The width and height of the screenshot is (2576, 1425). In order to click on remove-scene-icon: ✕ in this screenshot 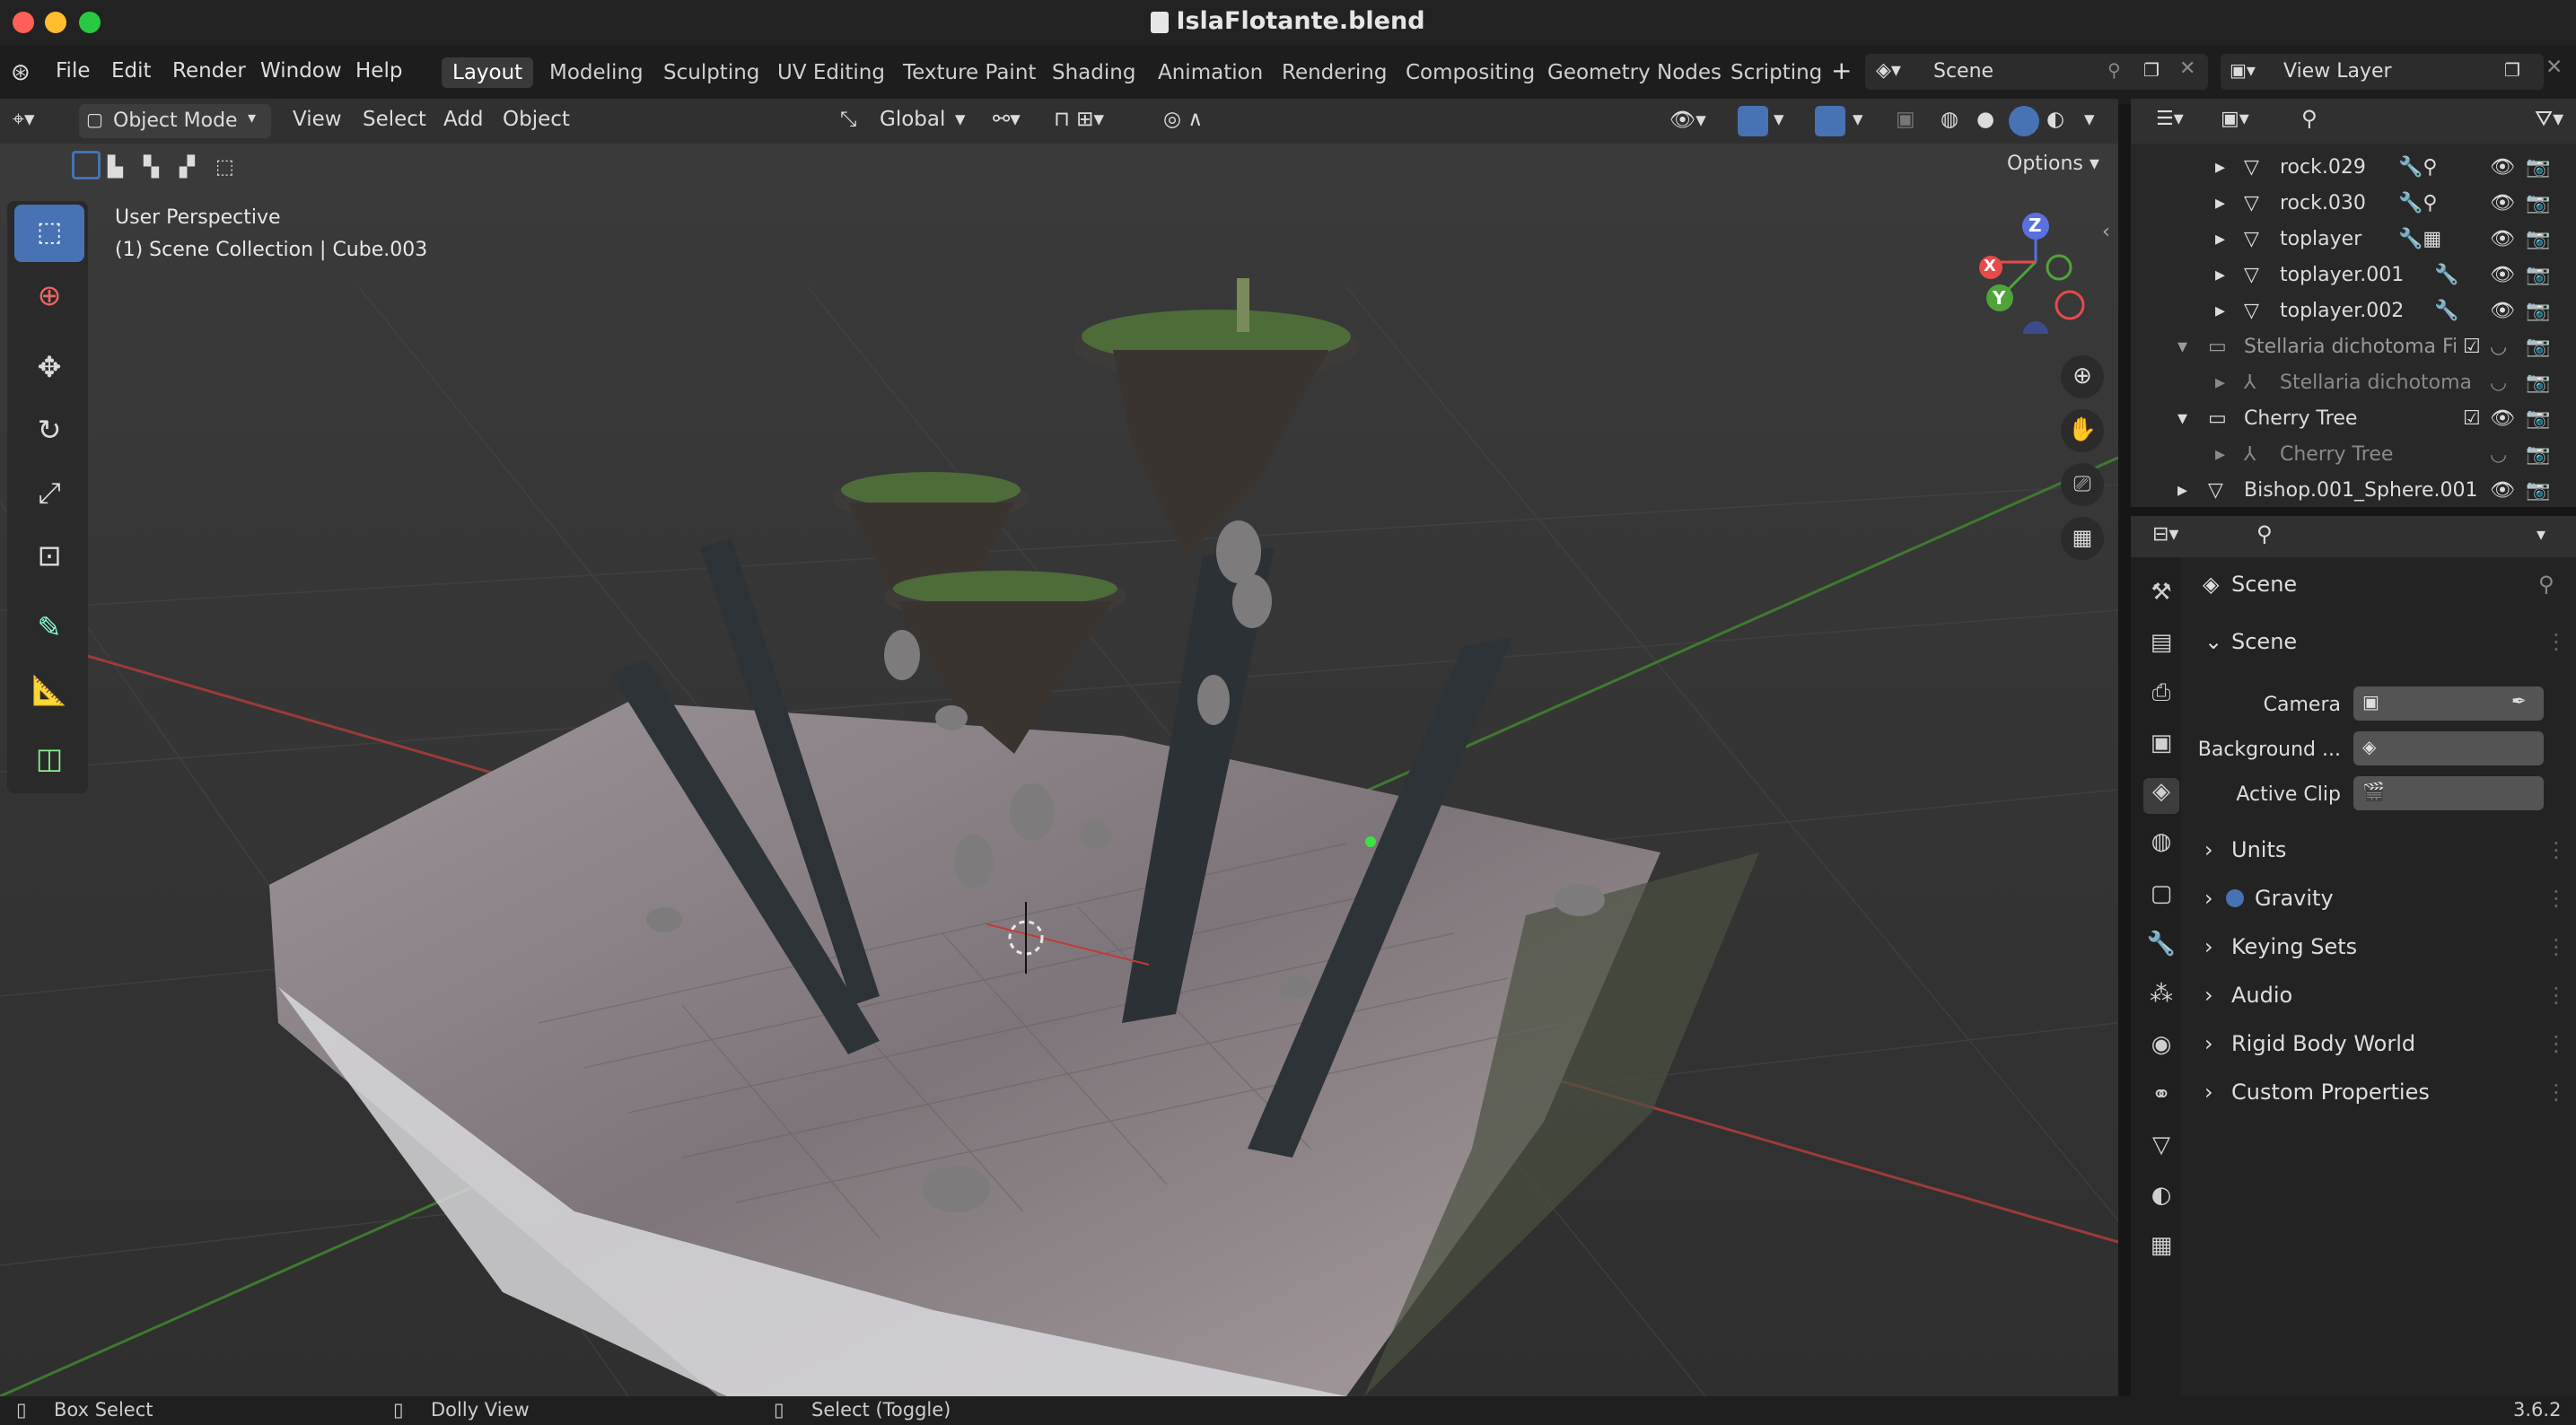, I will do `click(2187, 68)`.